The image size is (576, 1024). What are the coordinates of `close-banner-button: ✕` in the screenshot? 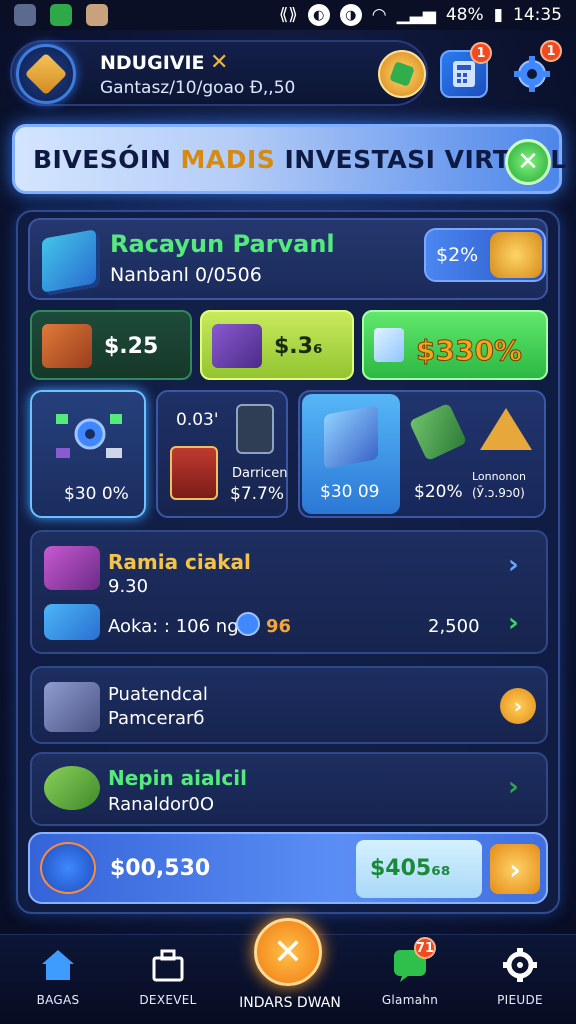 It's located at (528, 162).